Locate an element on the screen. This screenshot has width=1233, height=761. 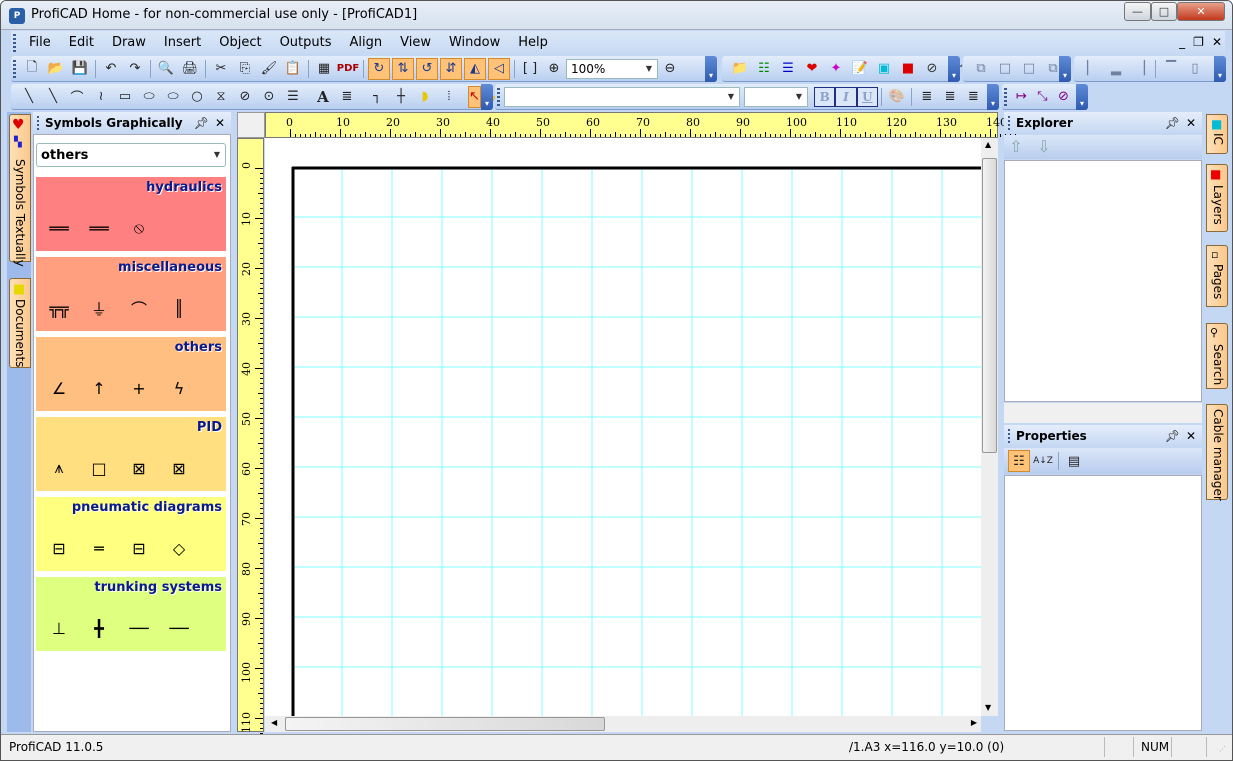
mdi-close-button: ✕ is located at coordinates (1217, 42).